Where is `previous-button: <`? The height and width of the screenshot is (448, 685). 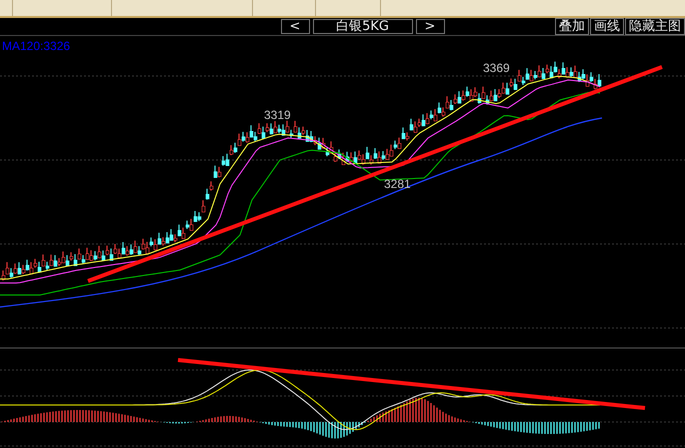
previous-button: < is located at coordinates (295, 26).